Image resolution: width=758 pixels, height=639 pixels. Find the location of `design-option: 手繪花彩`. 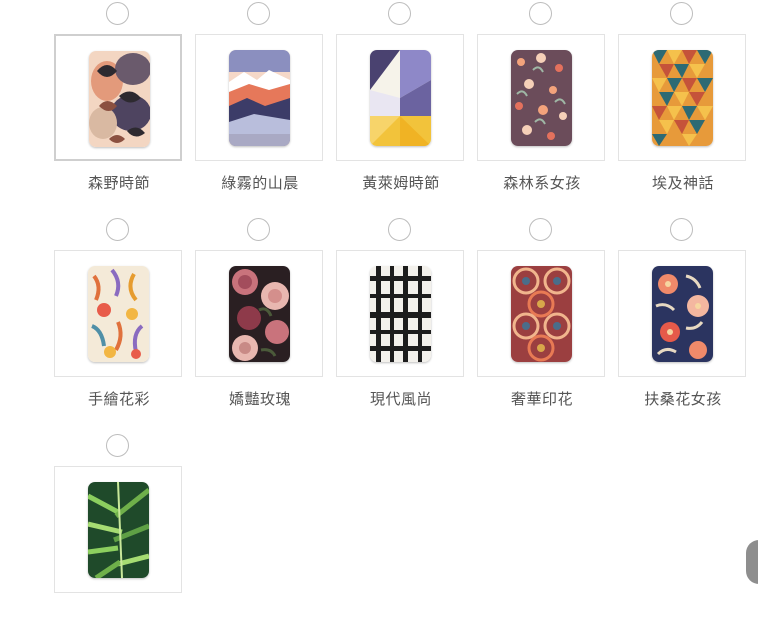

design-option: 手繪花彩 is located at coordinates (119, 320).